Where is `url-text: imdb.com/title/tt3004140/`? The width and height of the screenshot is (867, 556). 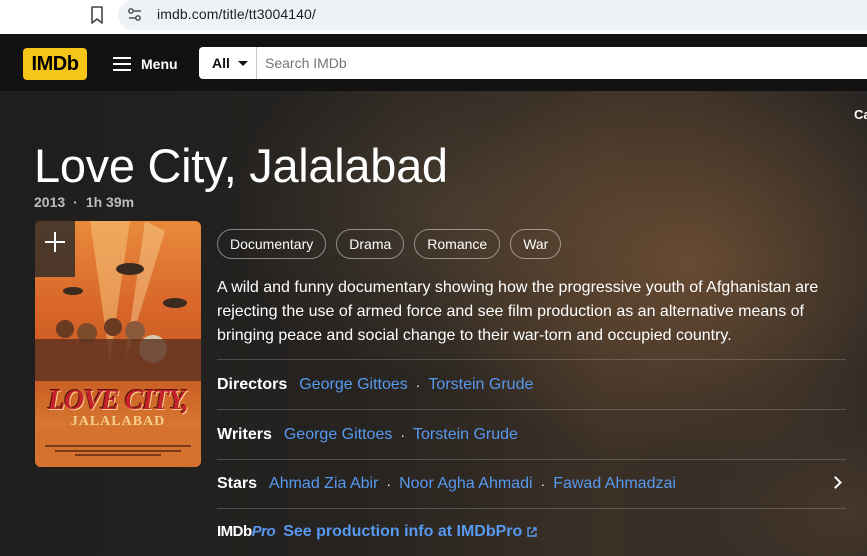 url-text: imdb.com/title/tt3004140/ is located at coordinates (236, 14).